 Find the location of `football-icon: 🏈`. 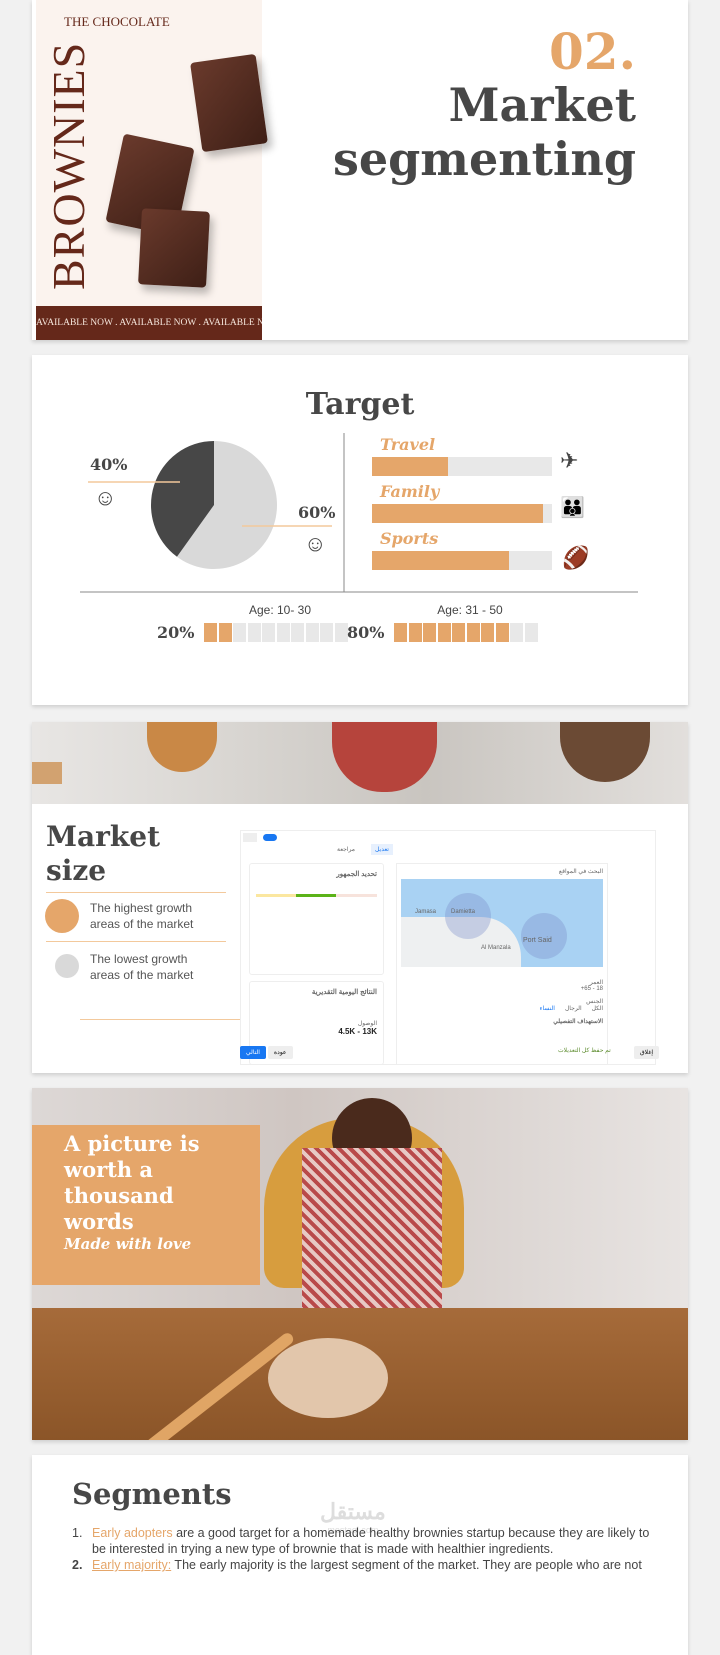

football-icon: 🏈 is located at coordinates (576, 557).